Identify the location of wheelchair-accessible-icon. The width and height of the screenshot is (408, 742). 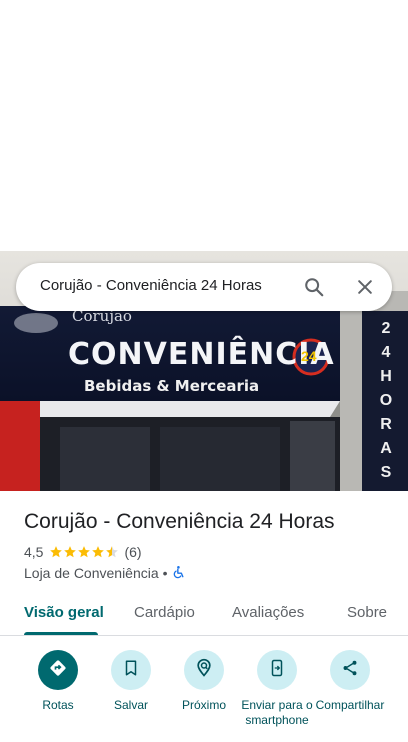
(179, 573).